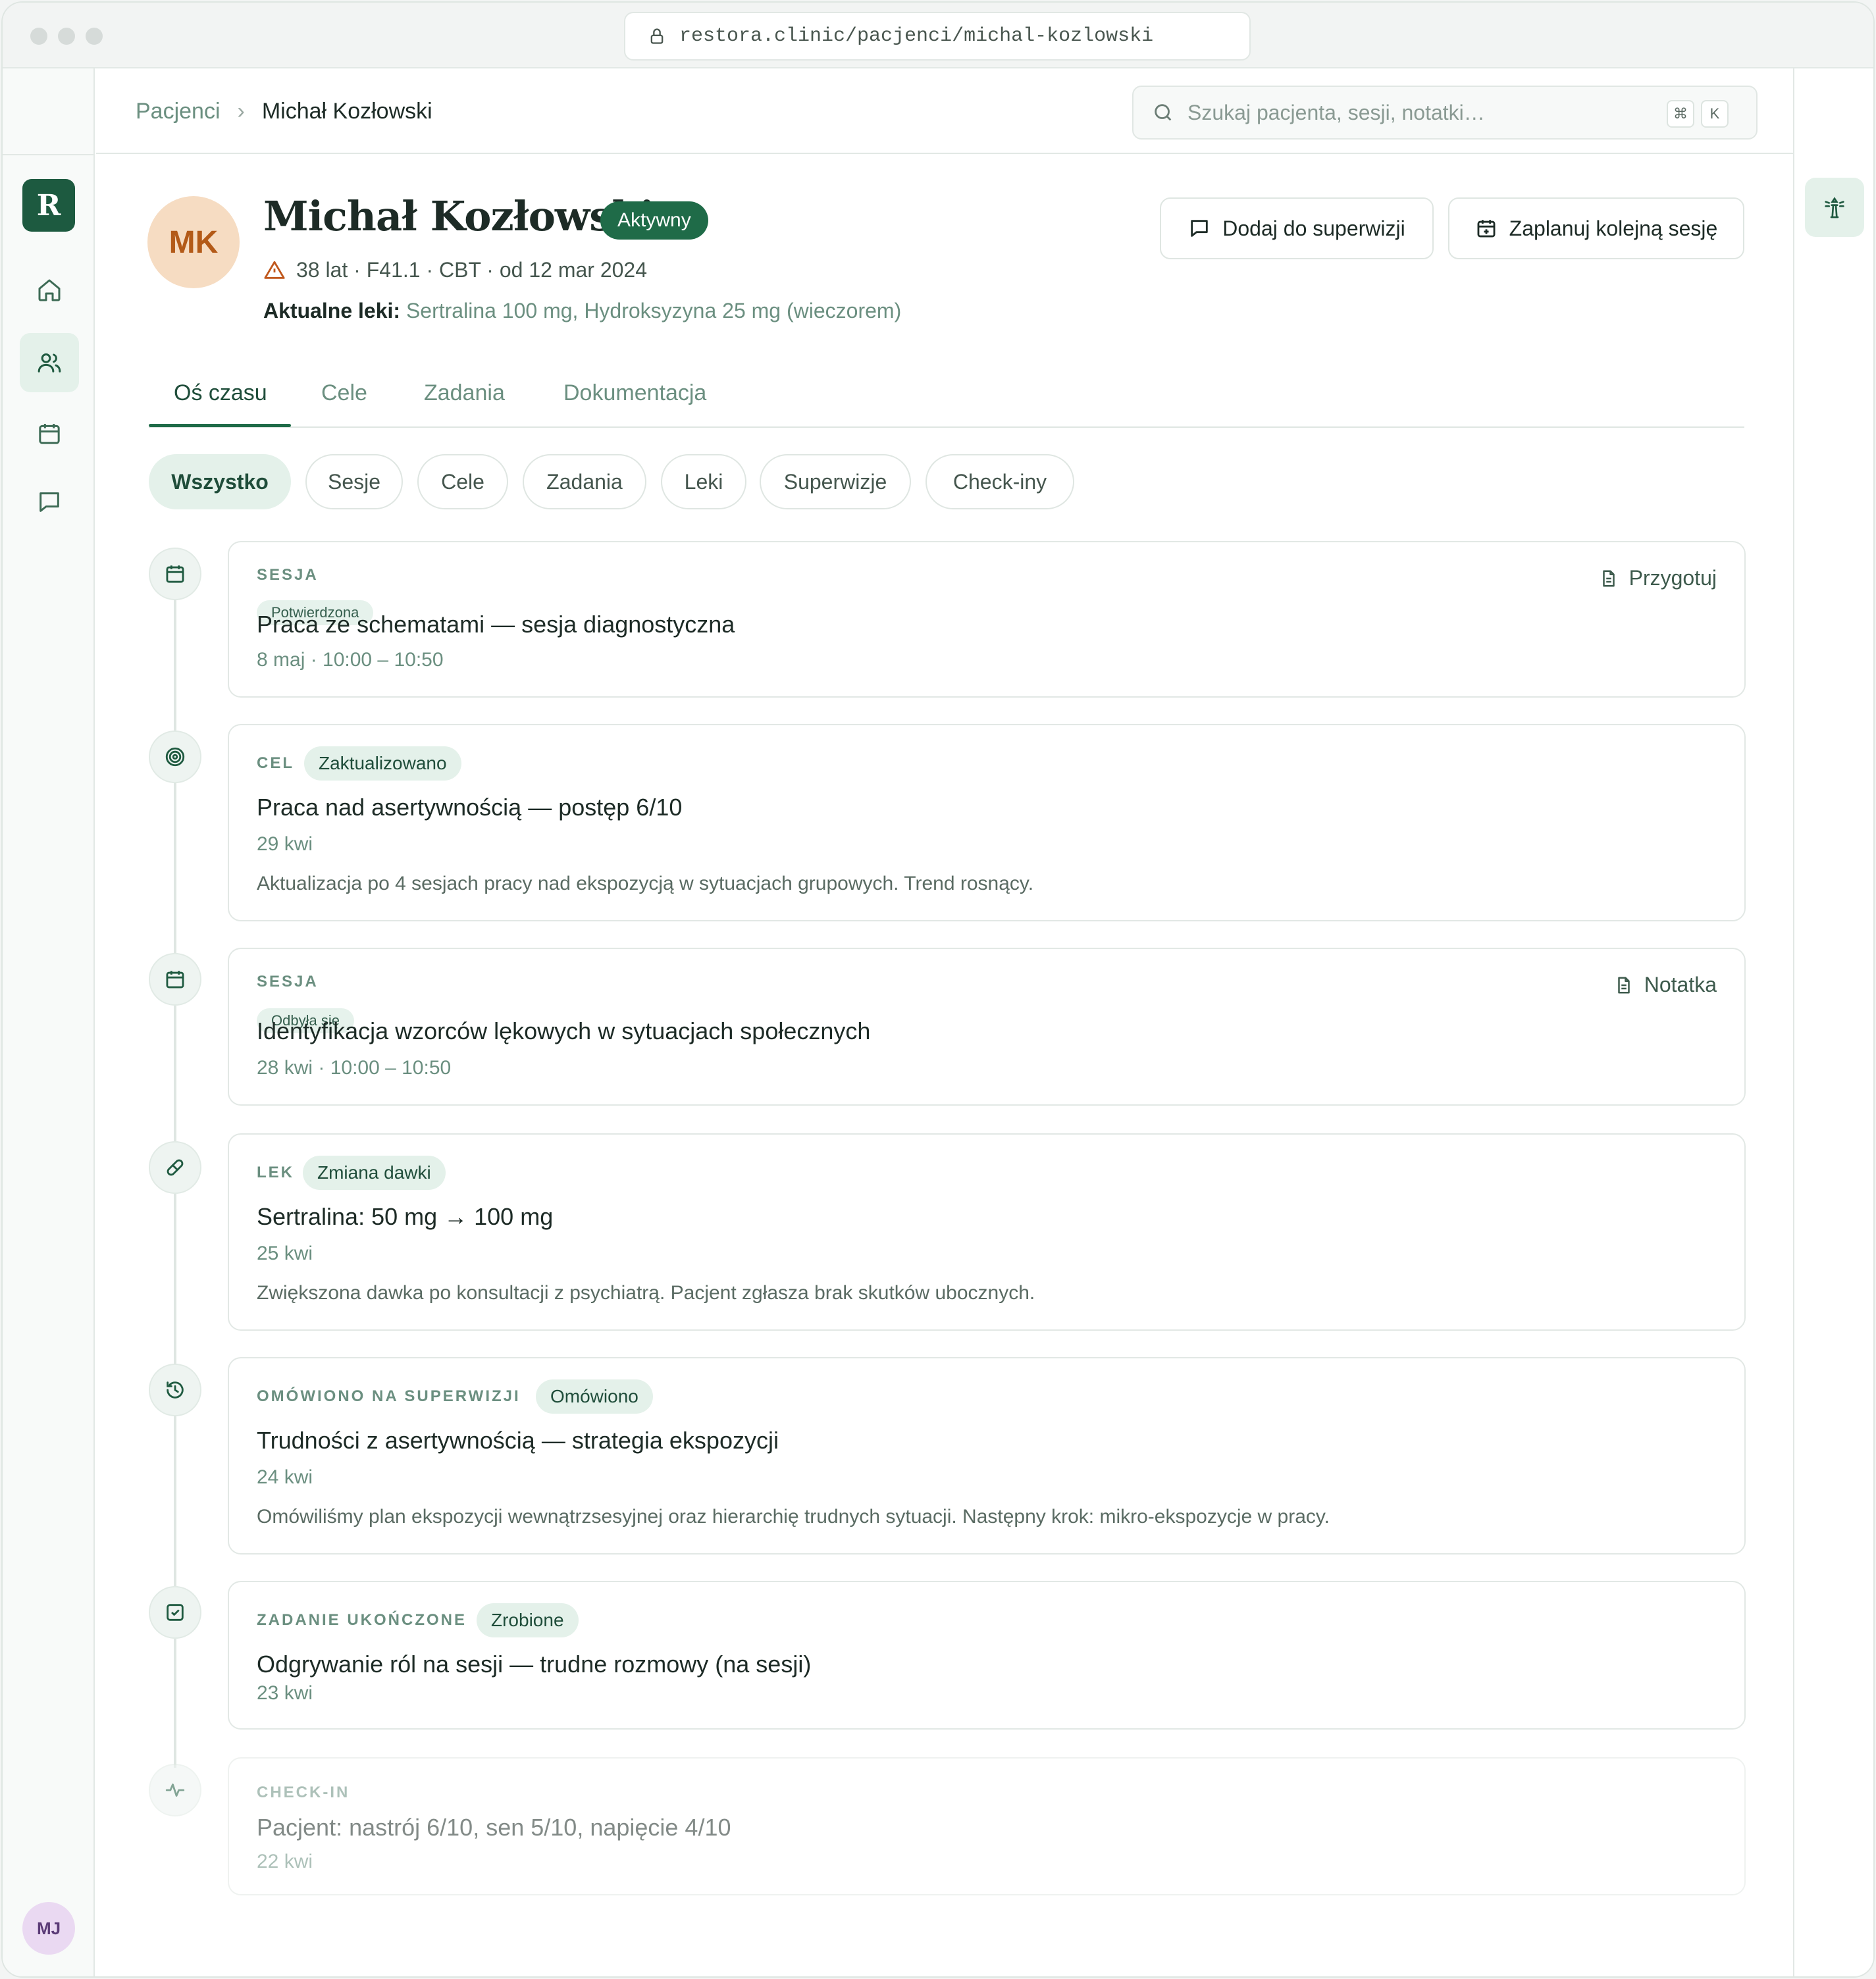  I want to click on filter-all: Wszystko, so click(220, 481).